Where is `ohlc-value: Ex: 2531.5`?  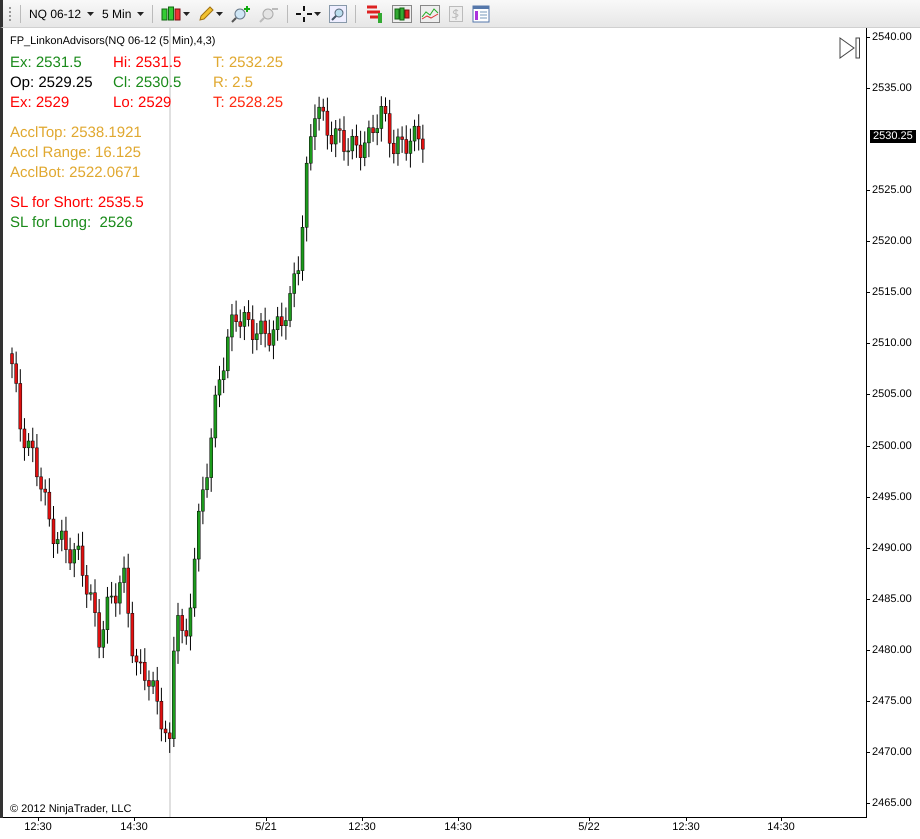
ohlc-value: Ex: 2531.5 is located at coordinates (46, 63).